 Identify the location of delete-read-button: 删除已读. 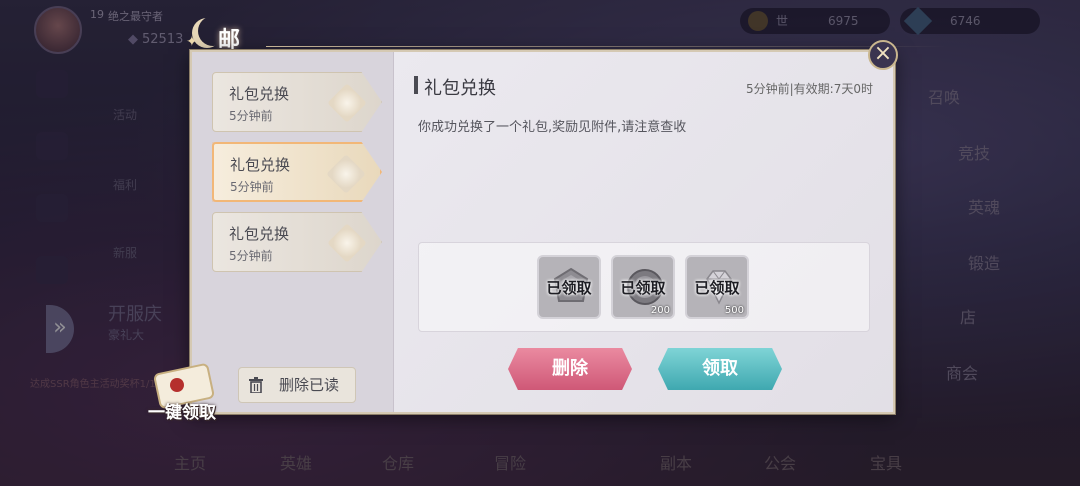
(297, 385).